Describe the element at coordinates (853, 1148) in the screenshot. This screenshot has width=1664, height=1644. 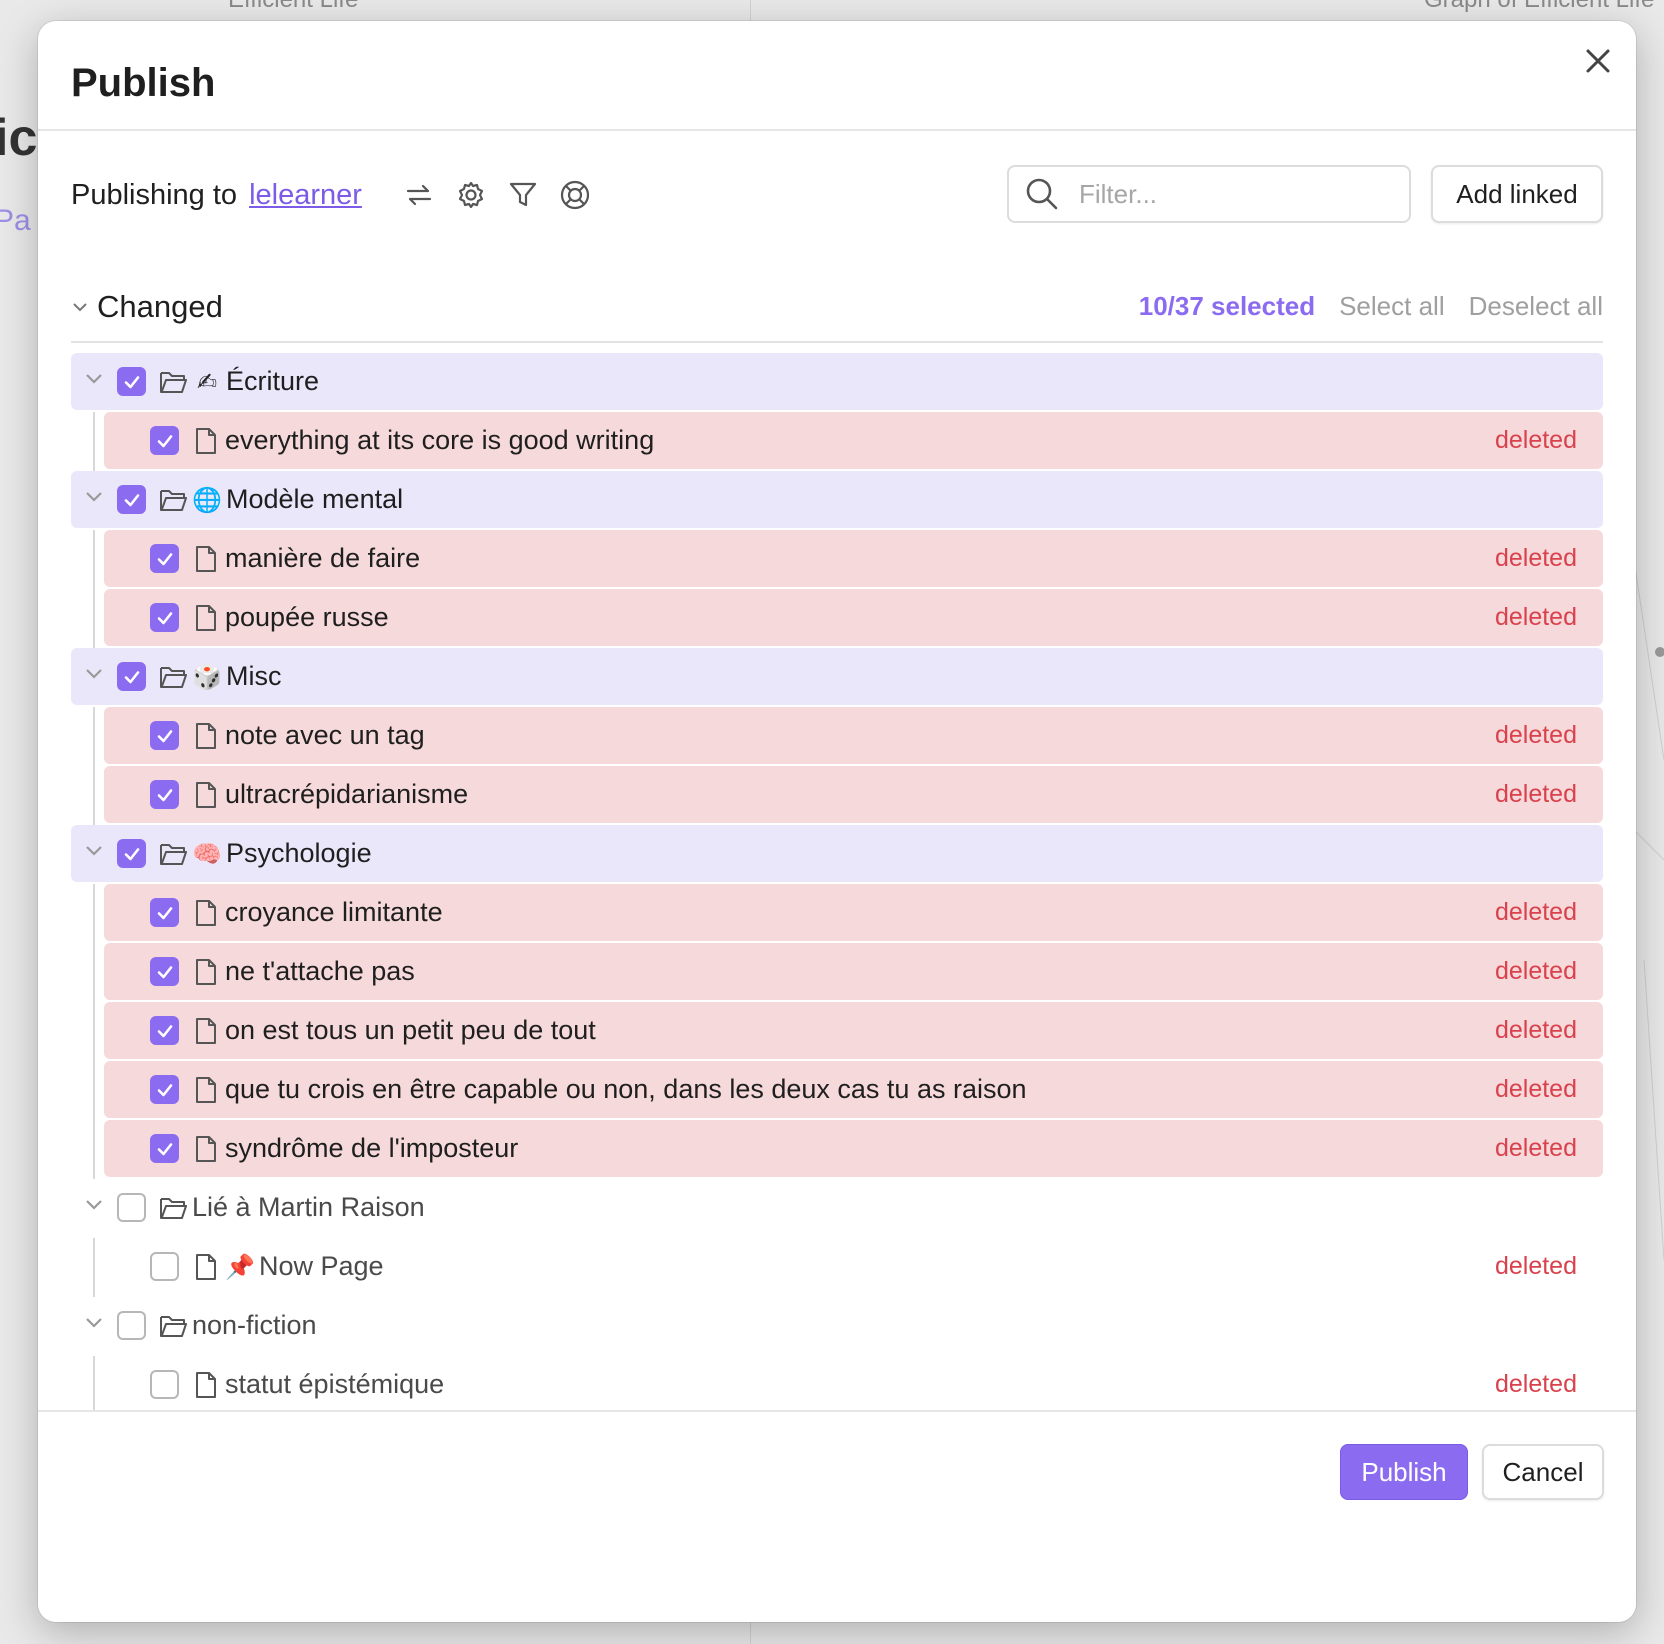
I see `file-row: syndrôme de l'imposteur deleted` at that location.